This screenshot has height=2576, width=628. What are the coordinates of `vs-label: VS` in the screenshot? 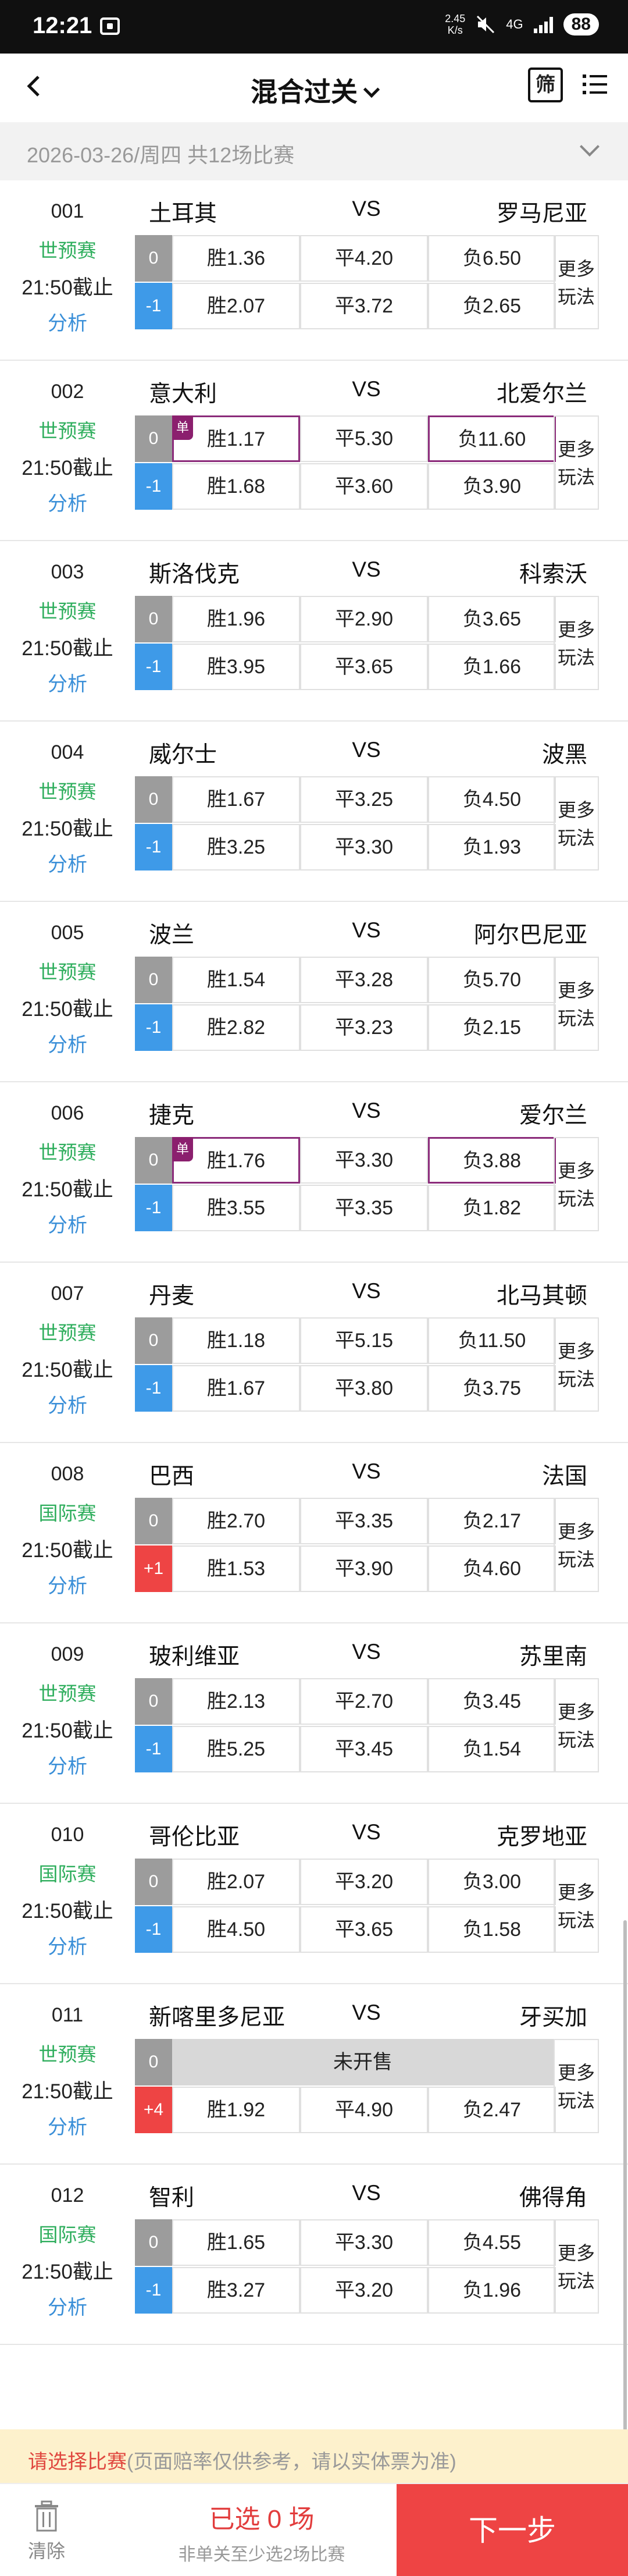 It's located at (367, 750).